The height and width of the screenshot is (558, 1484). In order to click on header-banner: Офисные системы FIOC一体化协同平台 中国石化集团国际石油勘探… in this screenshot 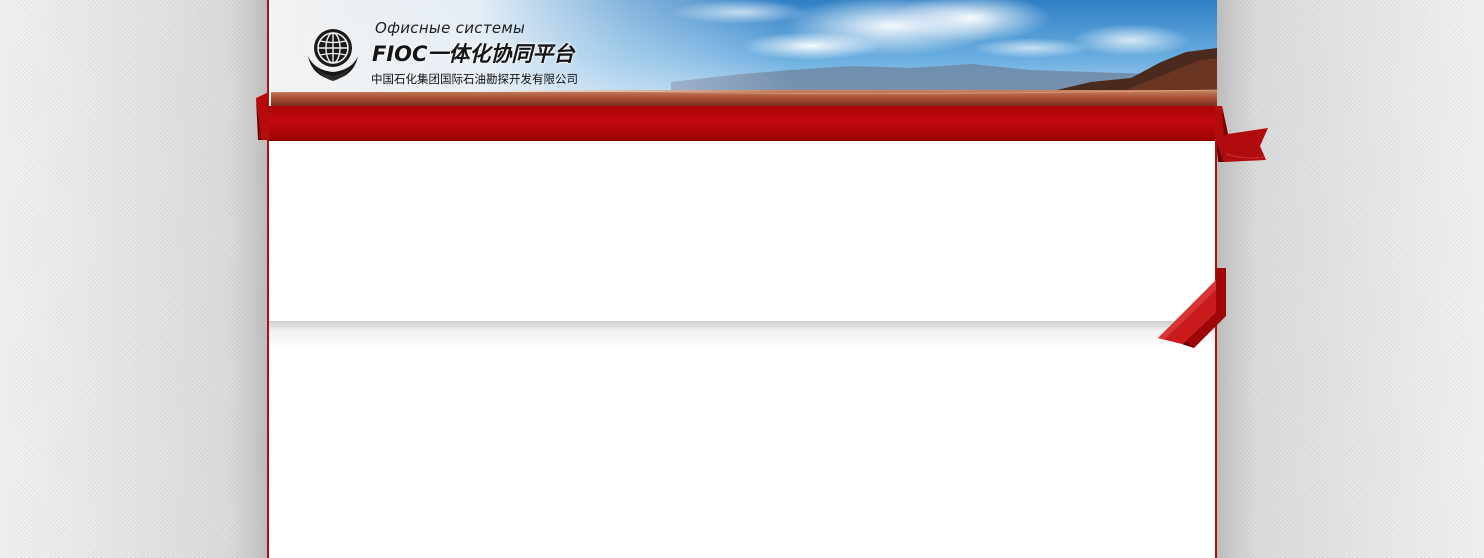, I will do `click(744, 53)`.